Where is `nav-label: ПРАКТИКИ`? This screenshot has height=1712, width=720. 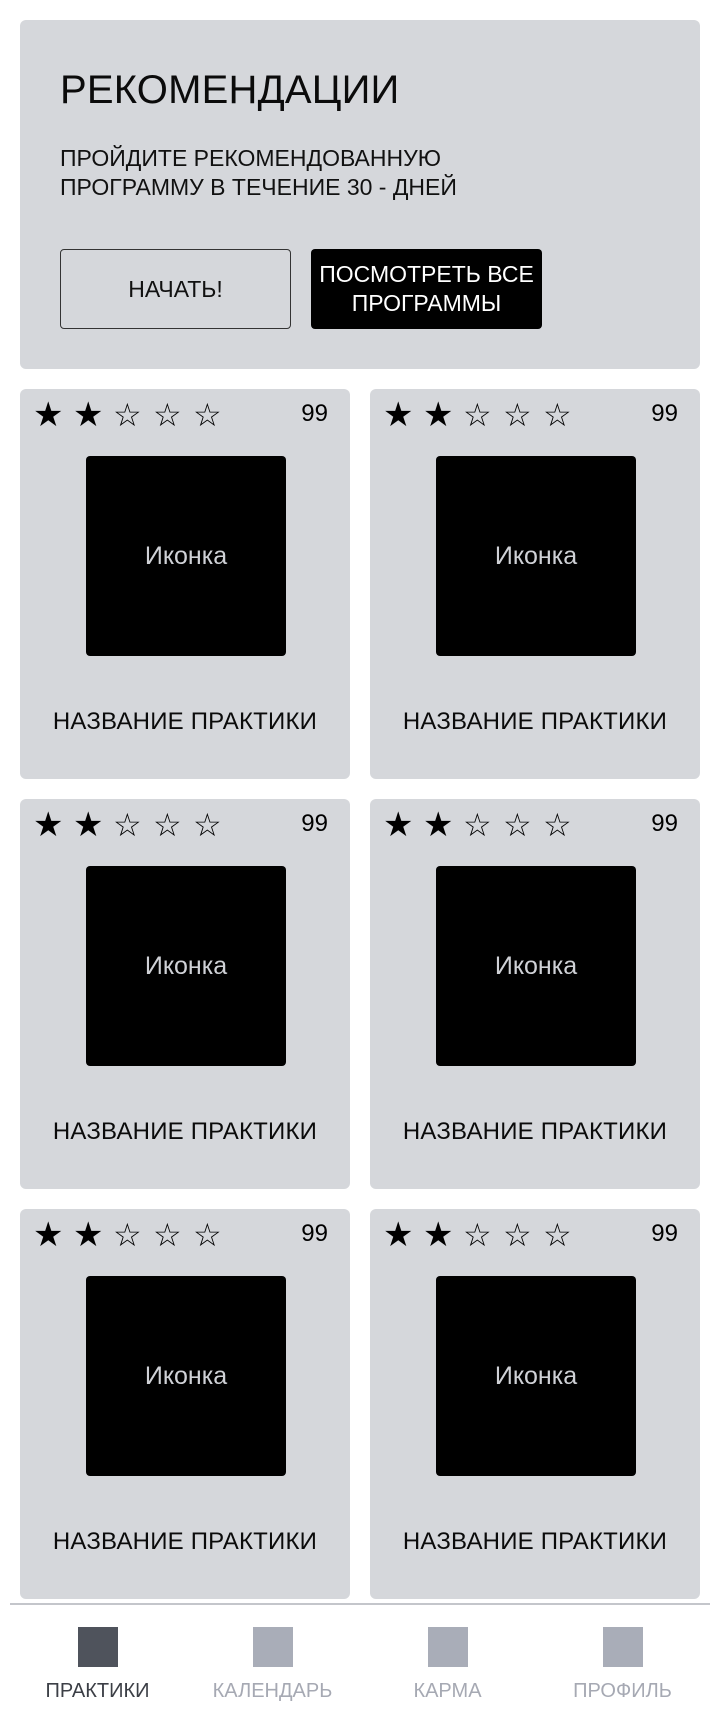 nav-label: ПРАКТИКИ is located at coordinates (97, 1691).